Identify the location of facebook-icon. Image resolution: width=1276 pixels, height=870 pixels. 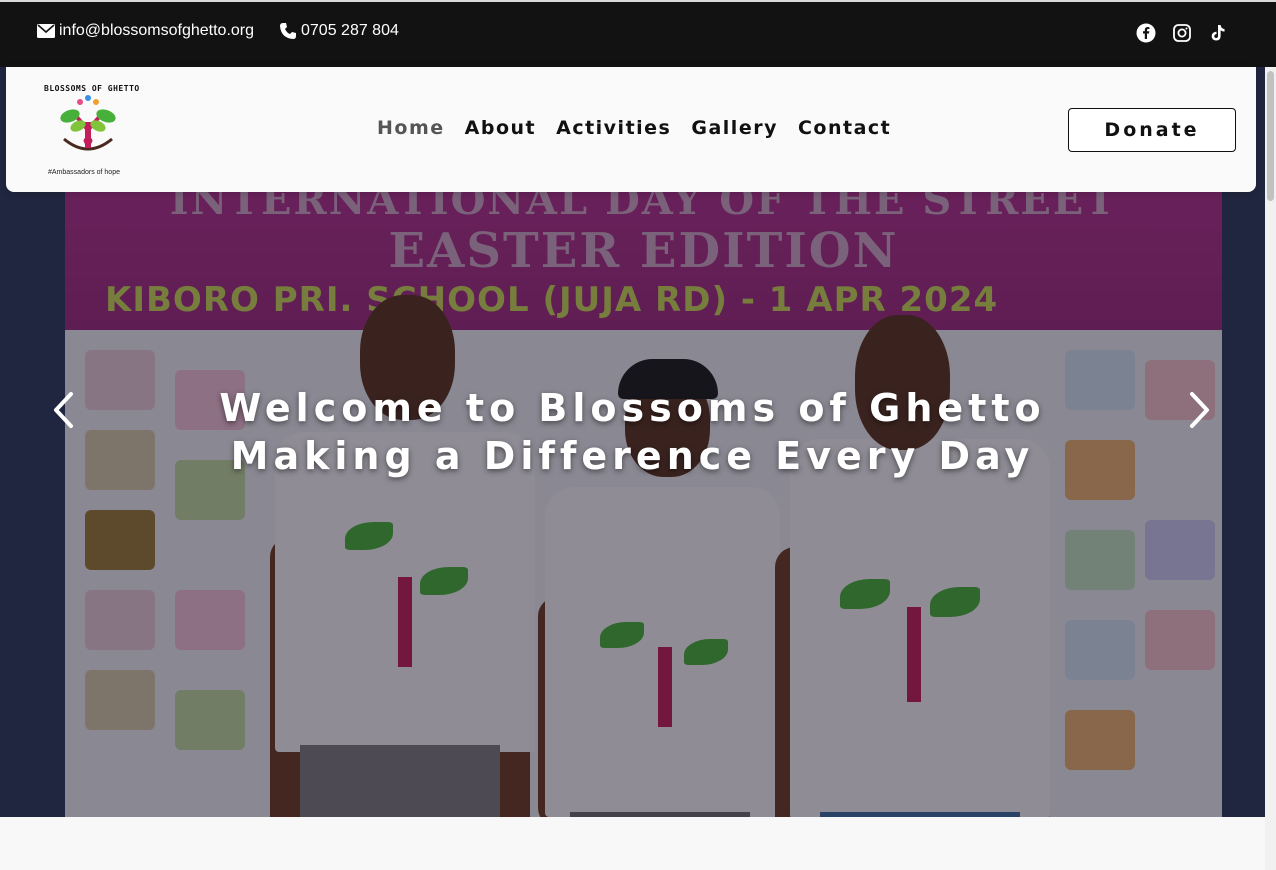
(1146, 33).